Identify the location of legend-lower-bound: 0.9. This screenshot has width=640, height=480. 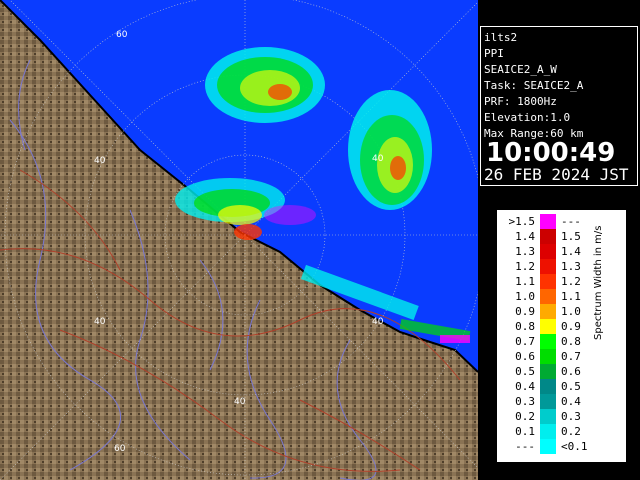
(525, 311).